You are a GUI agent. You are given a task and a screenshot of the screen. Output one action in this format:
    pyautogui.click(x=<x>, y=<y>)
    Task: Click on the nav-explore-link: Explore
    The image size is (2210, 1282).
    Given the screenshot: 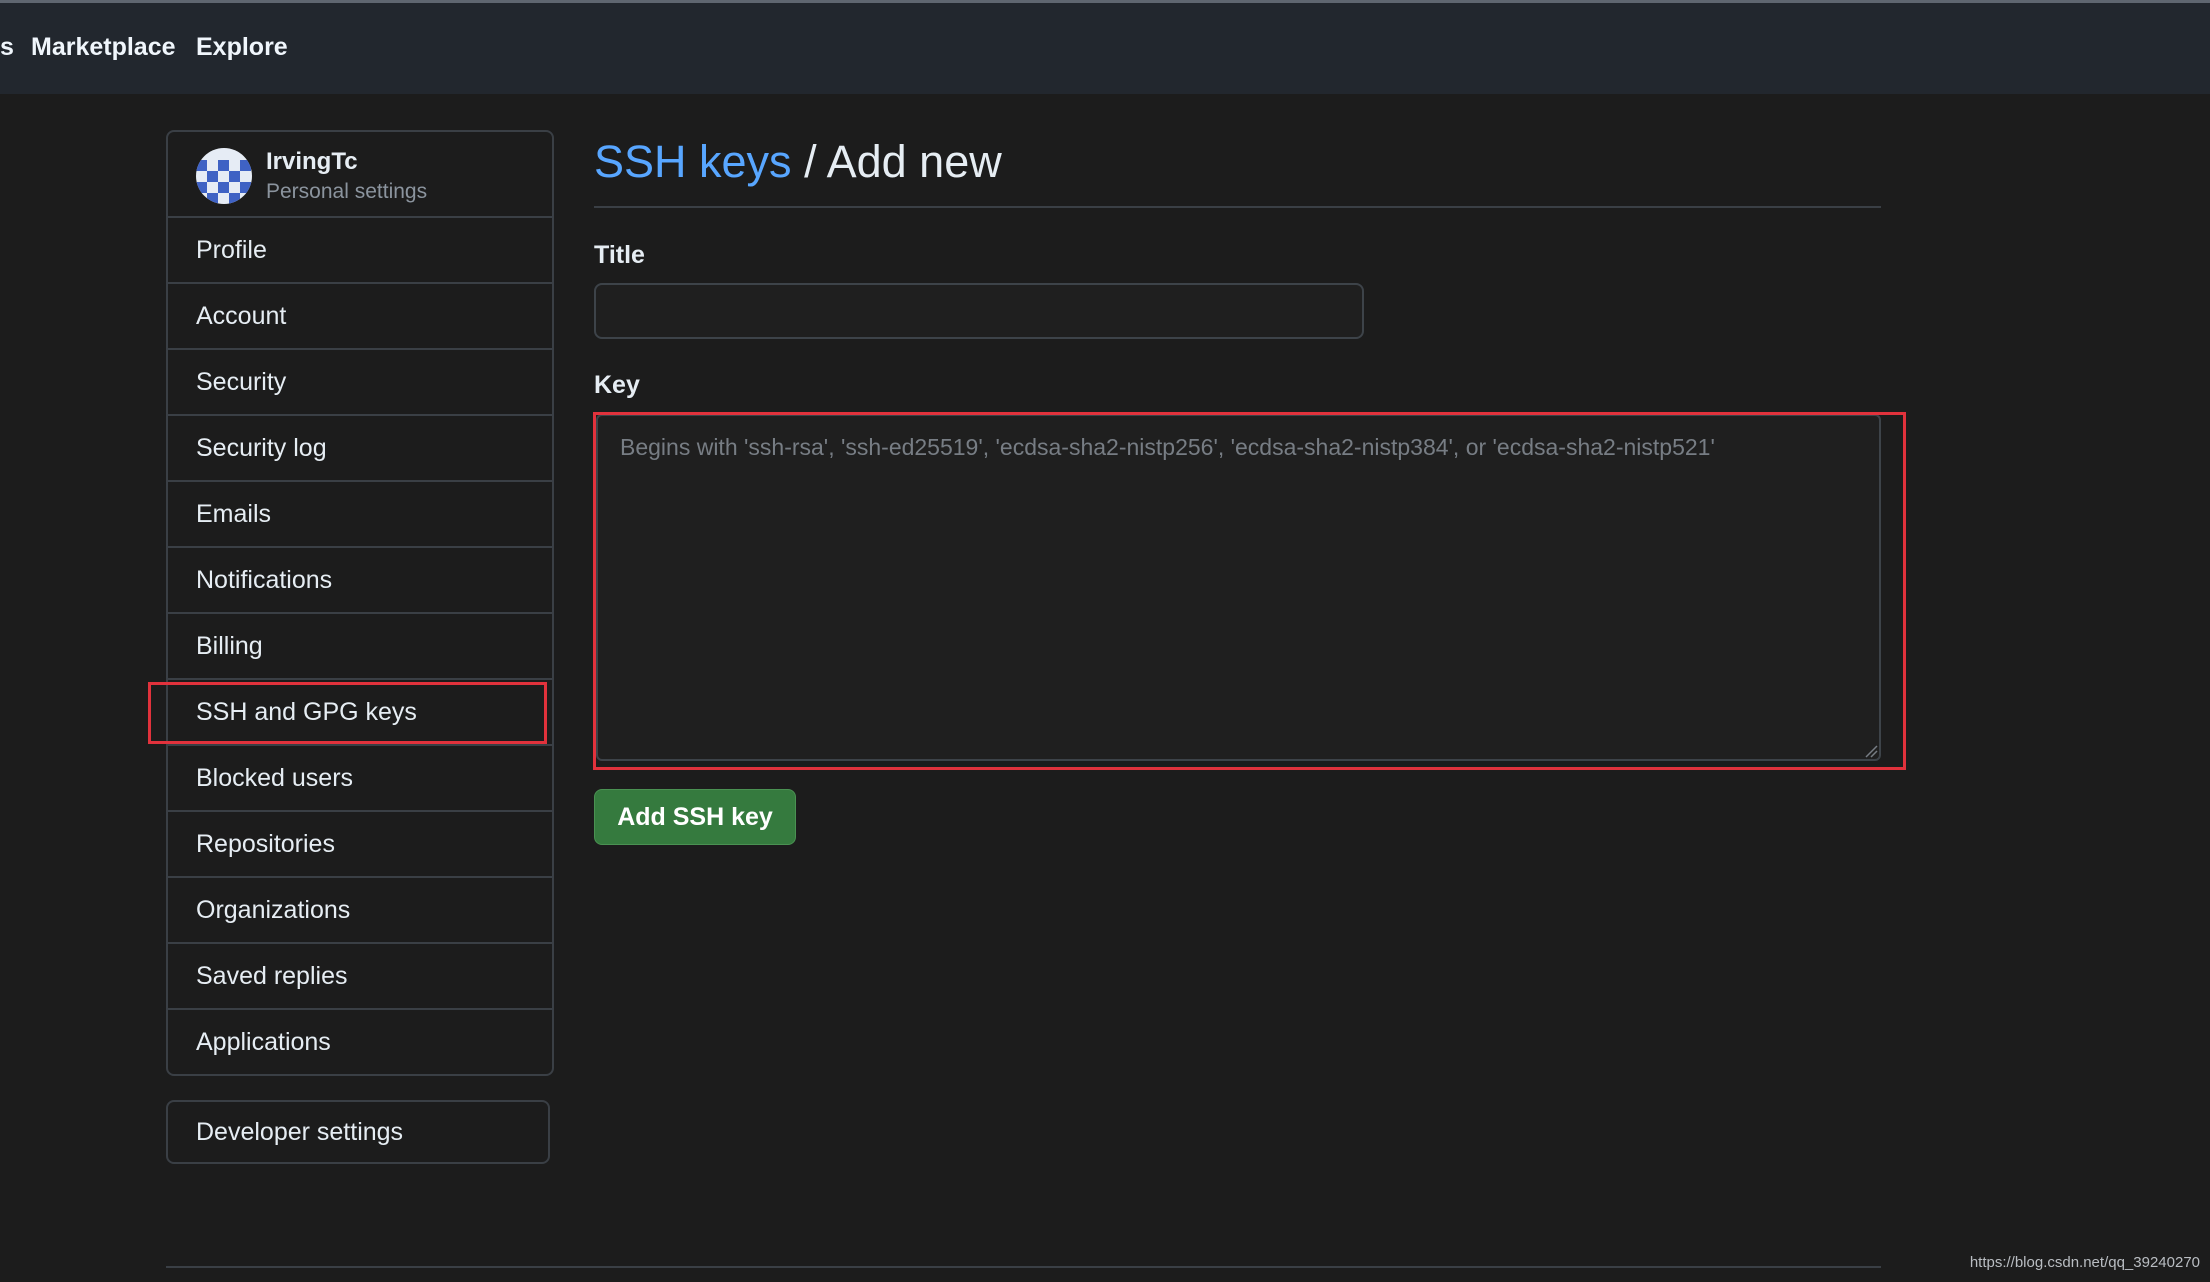 What is the action you would take?
    pyautogui.click(x=242, y=47)
    